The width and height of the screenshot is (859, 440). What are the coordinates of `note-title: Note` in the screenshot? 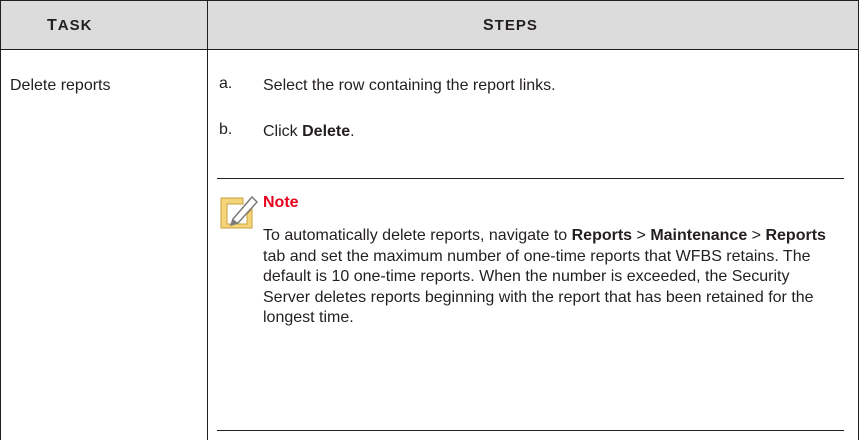 It's located at (281, 202).